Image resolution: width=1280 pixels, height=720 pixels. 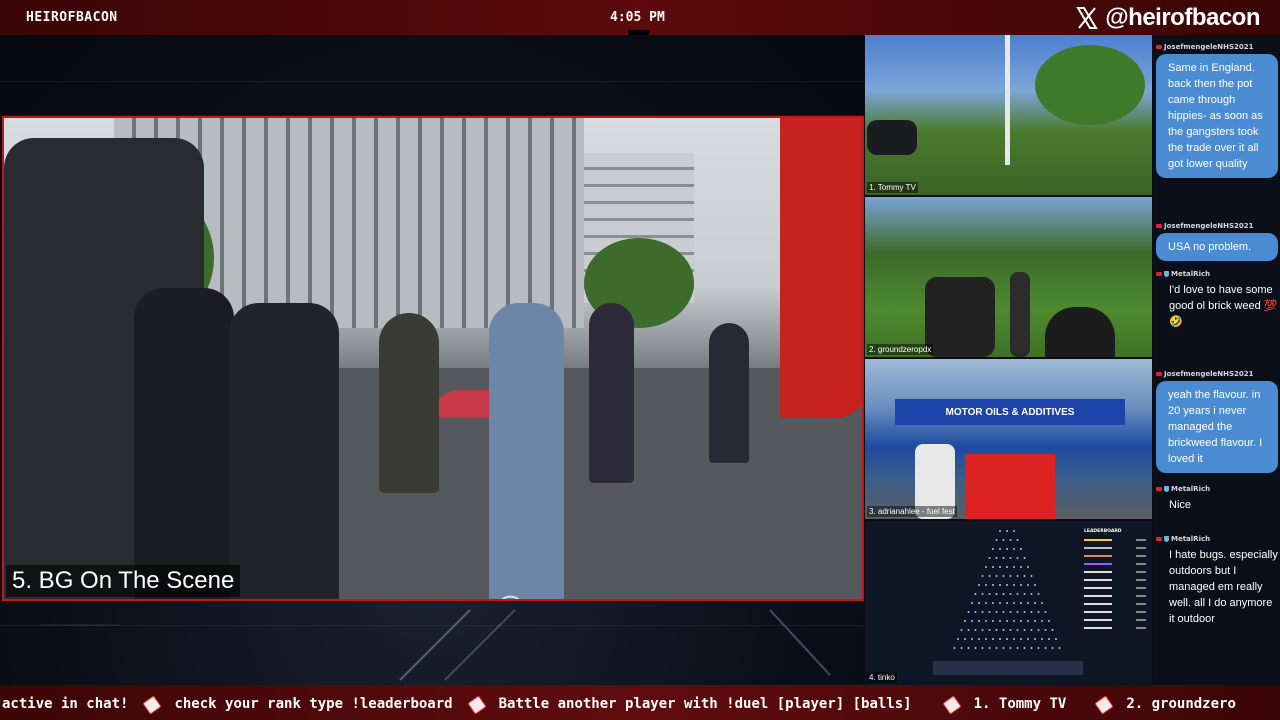 I want to click on x-logo-icon, so click(x=1087, y=18).